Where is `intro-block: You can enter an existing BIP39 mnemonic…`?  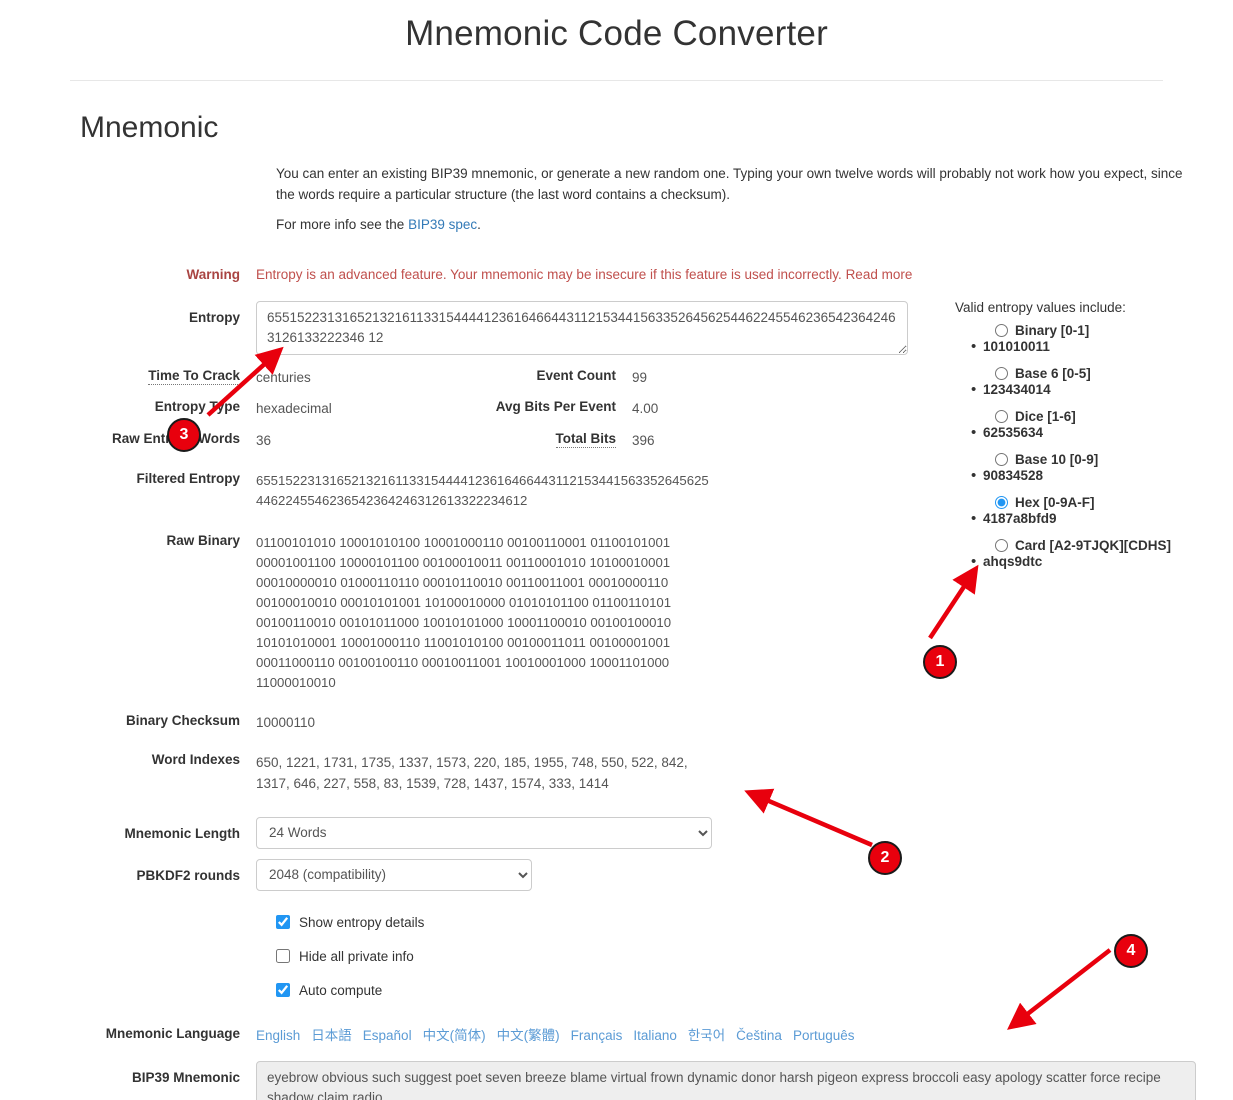
intro-block: You can enter an existing BIP39 mnemonic… is located at coordinates (607, 200).